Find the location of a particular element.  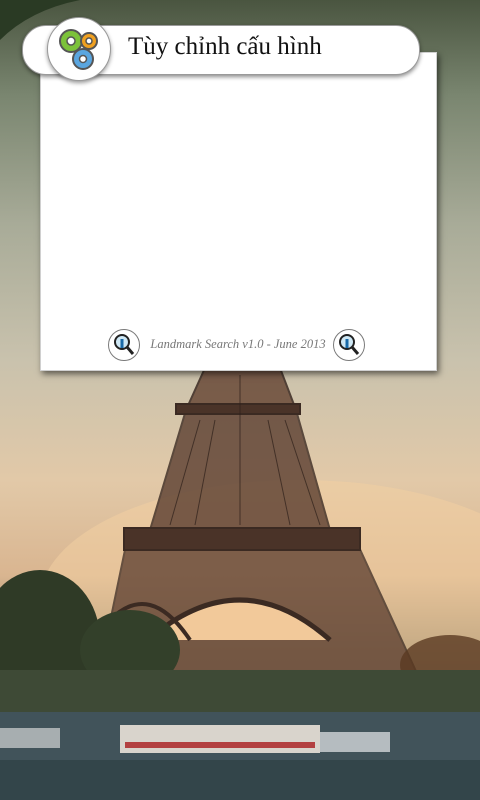

gears-icon is located at coordinates (79, 49).